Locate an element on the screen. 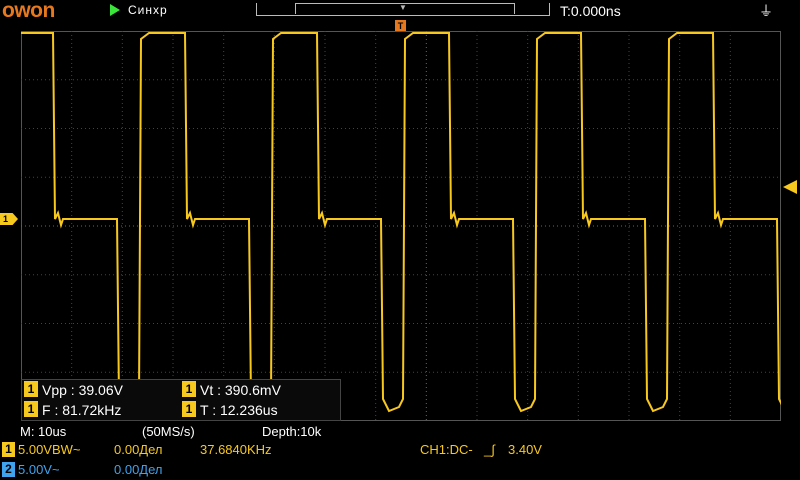  trigger-position-marker: ▼ is located at coordinates (403, 7).